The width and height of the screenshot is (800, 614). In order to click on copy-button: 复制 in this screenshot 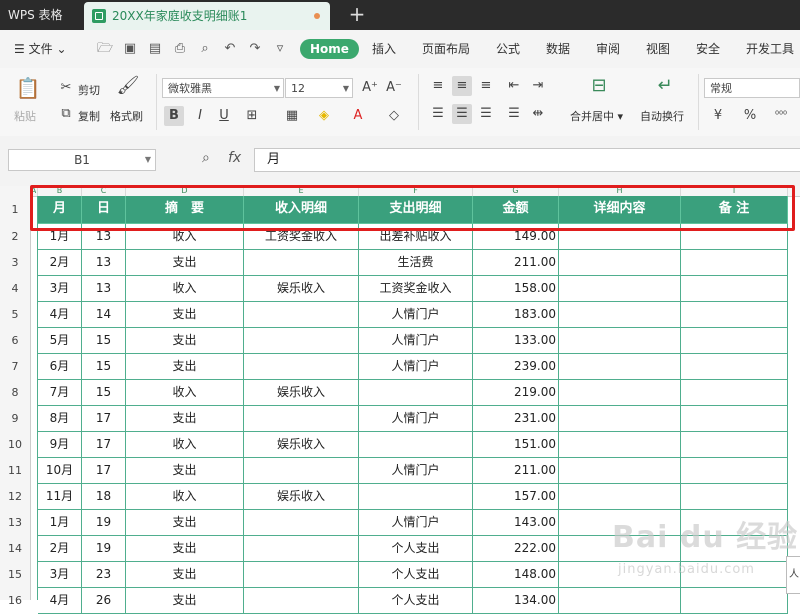, I will do `click(89, 116)`.